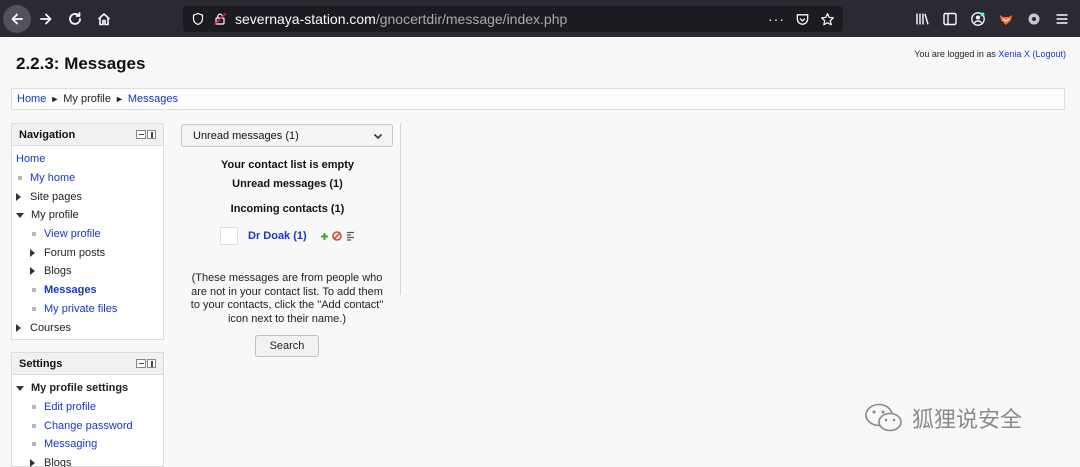 The image size is (1080, 467). I want to click on pocket-icon, so click(802, 19).